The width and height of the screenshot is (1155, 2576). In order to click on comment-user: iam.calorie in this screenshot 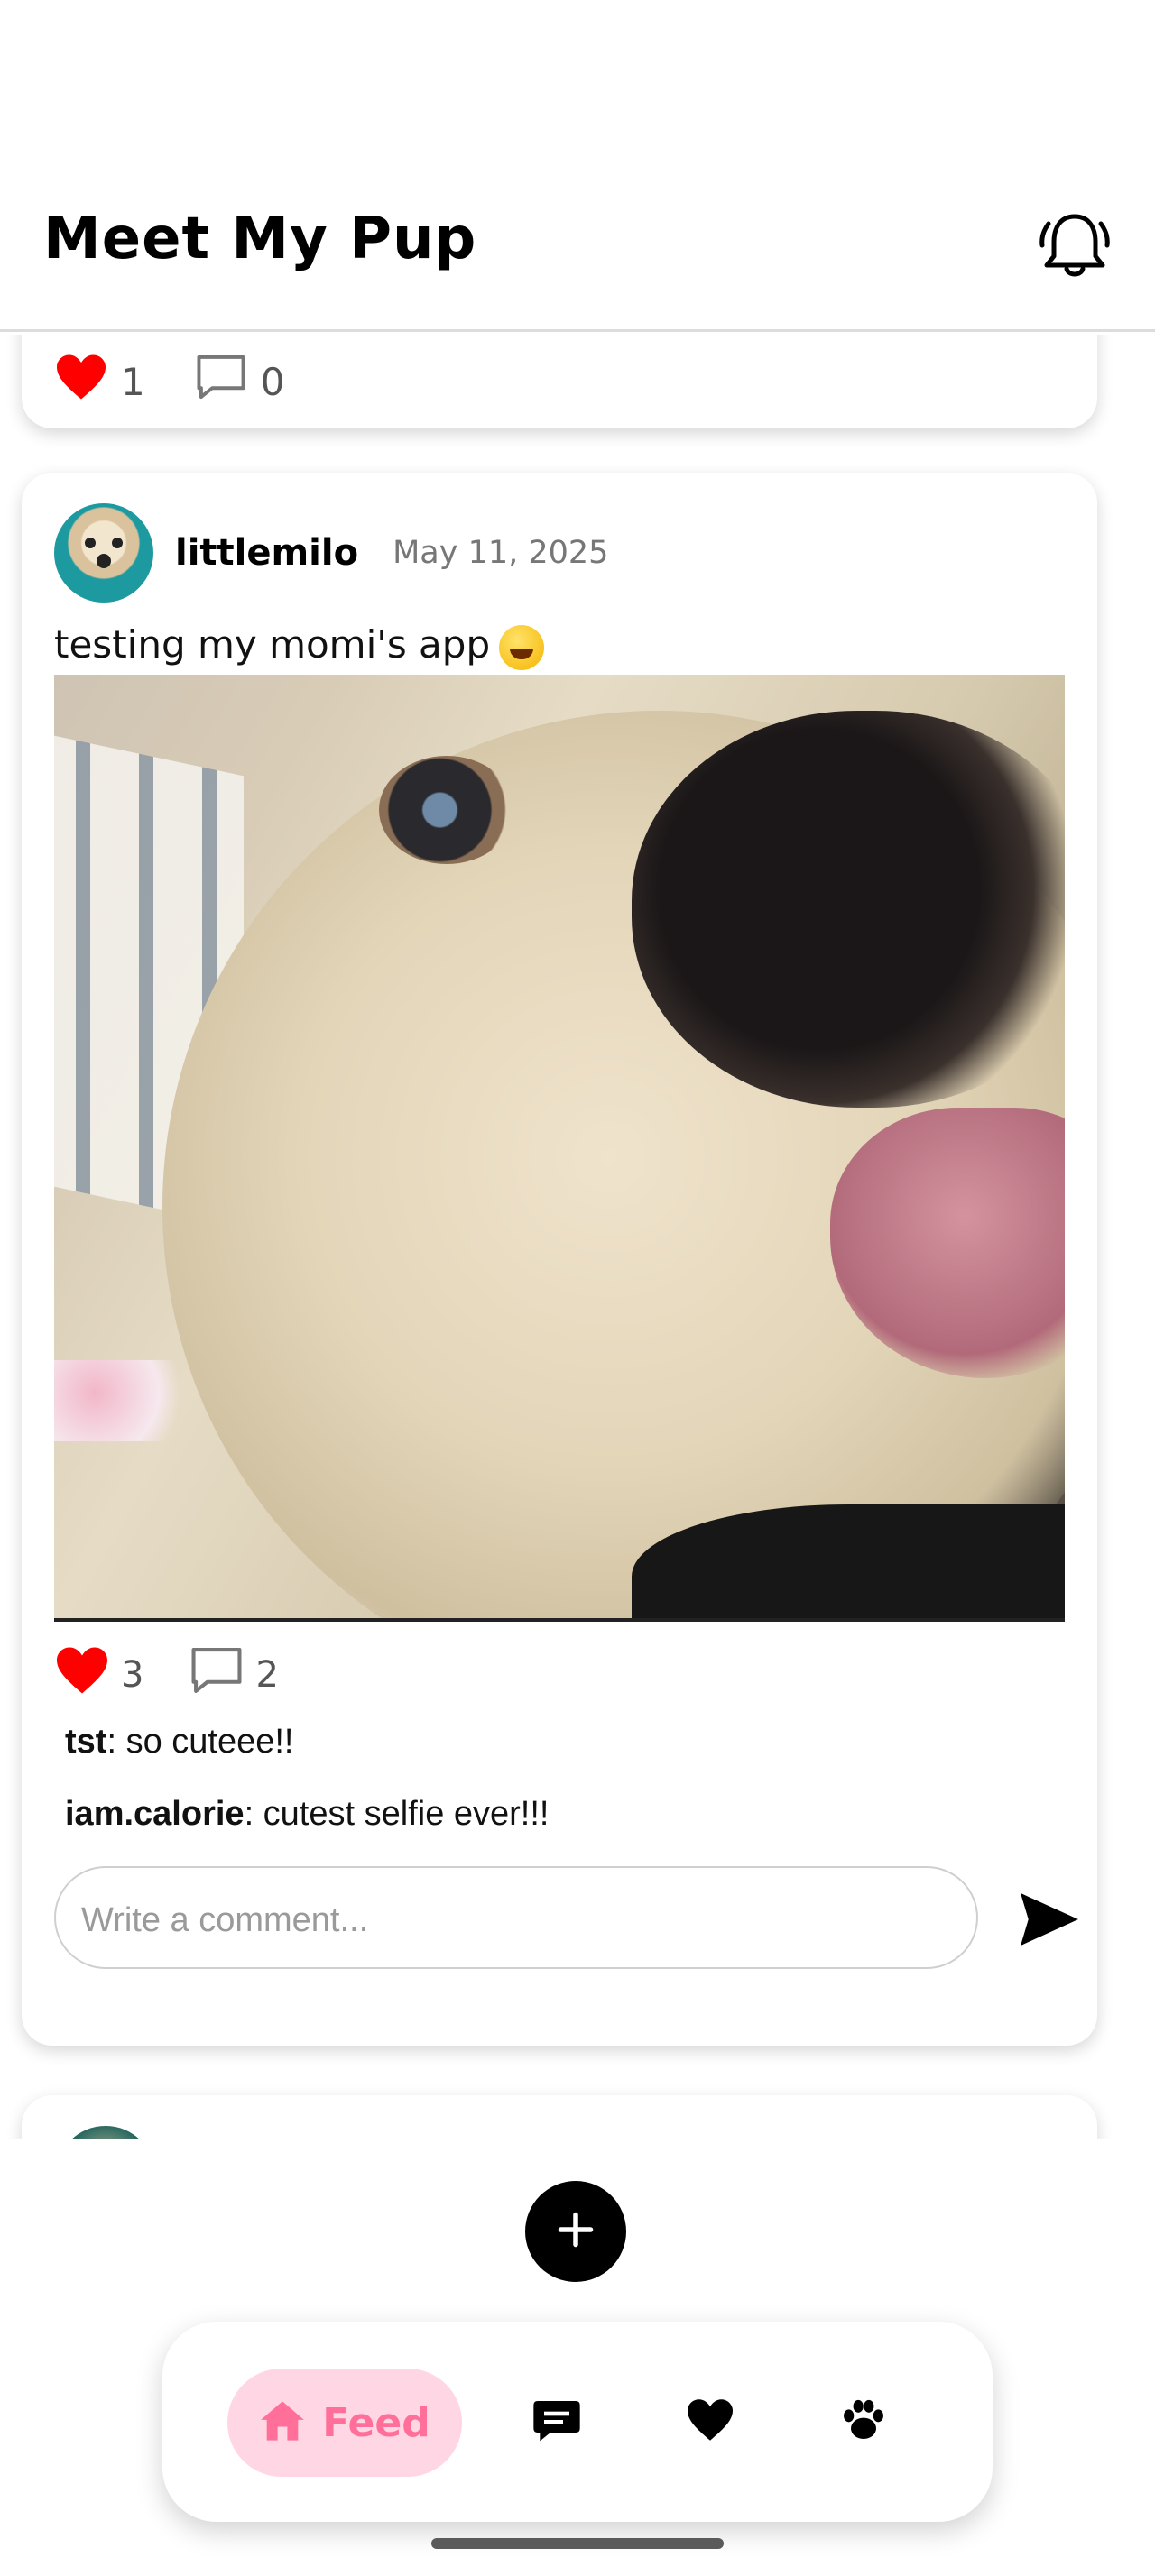, I will do `click(155, 1814)`.